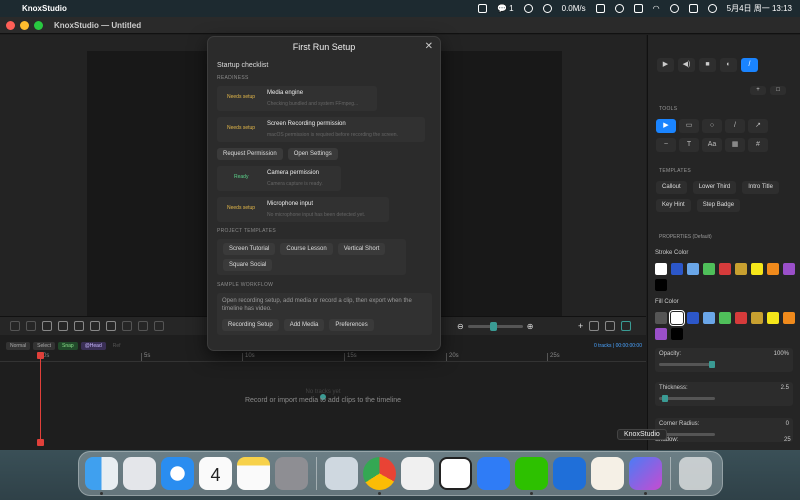 This screenshot has width=800, height=500. Describe the element at coordinates (31, 326) in the screenshot. I see `redo-icon` at that location.